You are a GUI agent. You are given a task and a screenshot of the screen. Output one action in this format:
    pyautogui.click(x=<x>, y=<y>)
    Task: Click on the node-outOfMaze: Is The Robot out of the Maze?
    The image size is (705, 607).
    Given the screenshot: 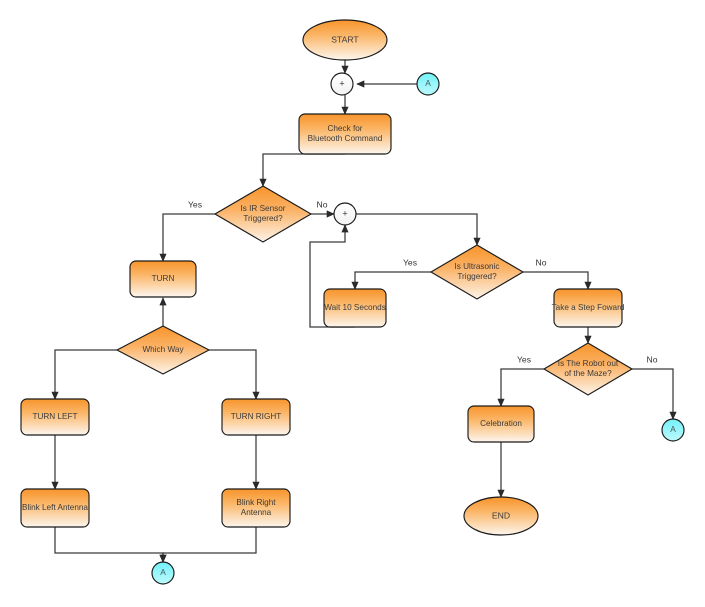 What is the action you would take?
    pyautogui.click(x=588, y=369)
    